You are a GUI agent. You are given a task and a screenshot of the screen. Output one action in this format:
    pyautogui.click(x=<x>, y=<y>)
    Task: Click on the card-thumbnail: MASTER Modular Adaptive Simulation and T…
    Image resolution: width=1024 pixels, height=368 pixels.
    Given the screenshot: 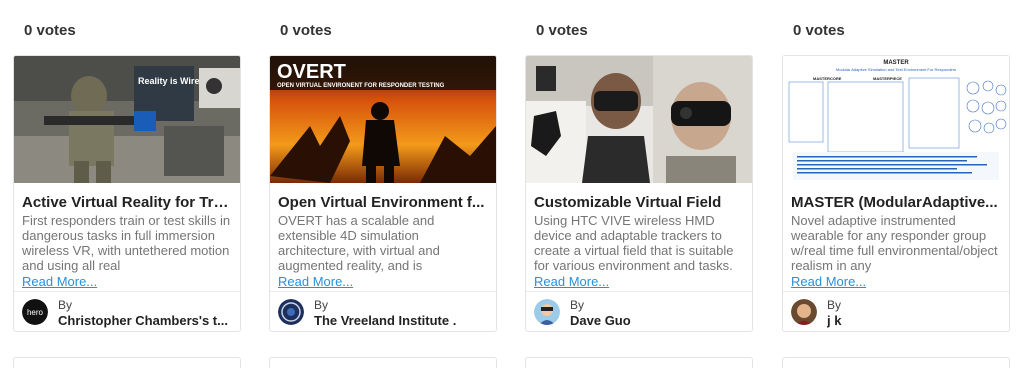 What is the action you would take?
    pyautogui.click(x=896, y=119)
    